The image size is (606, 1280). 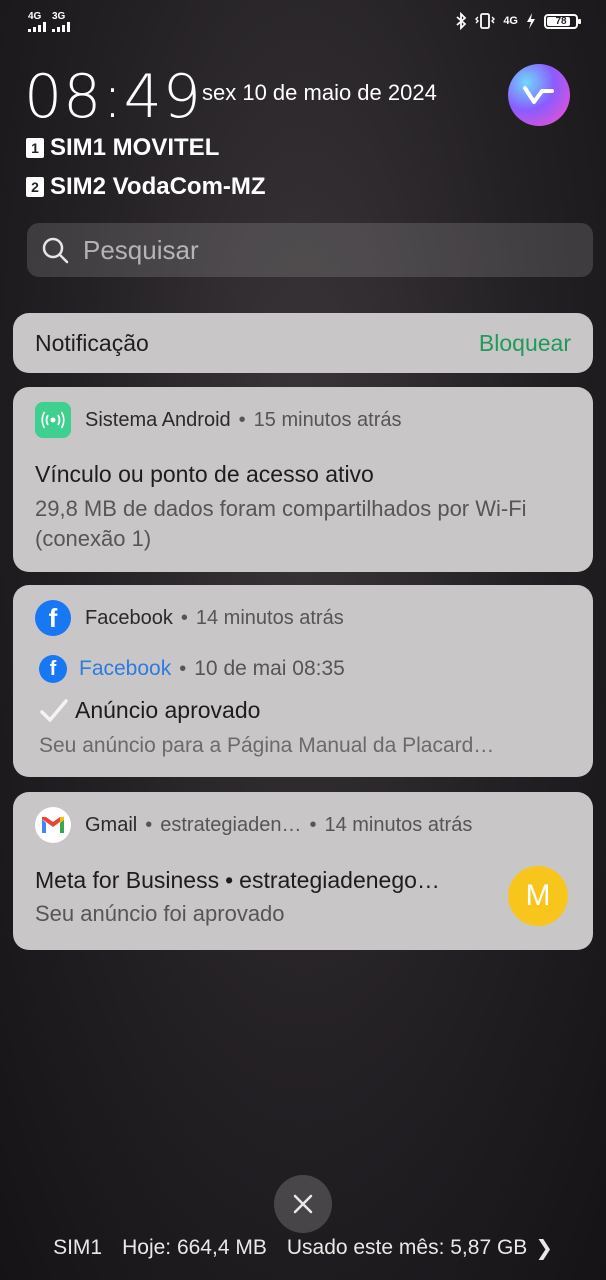 I want to click on notification-app-name: Facebook, so click(x=129, y=617).